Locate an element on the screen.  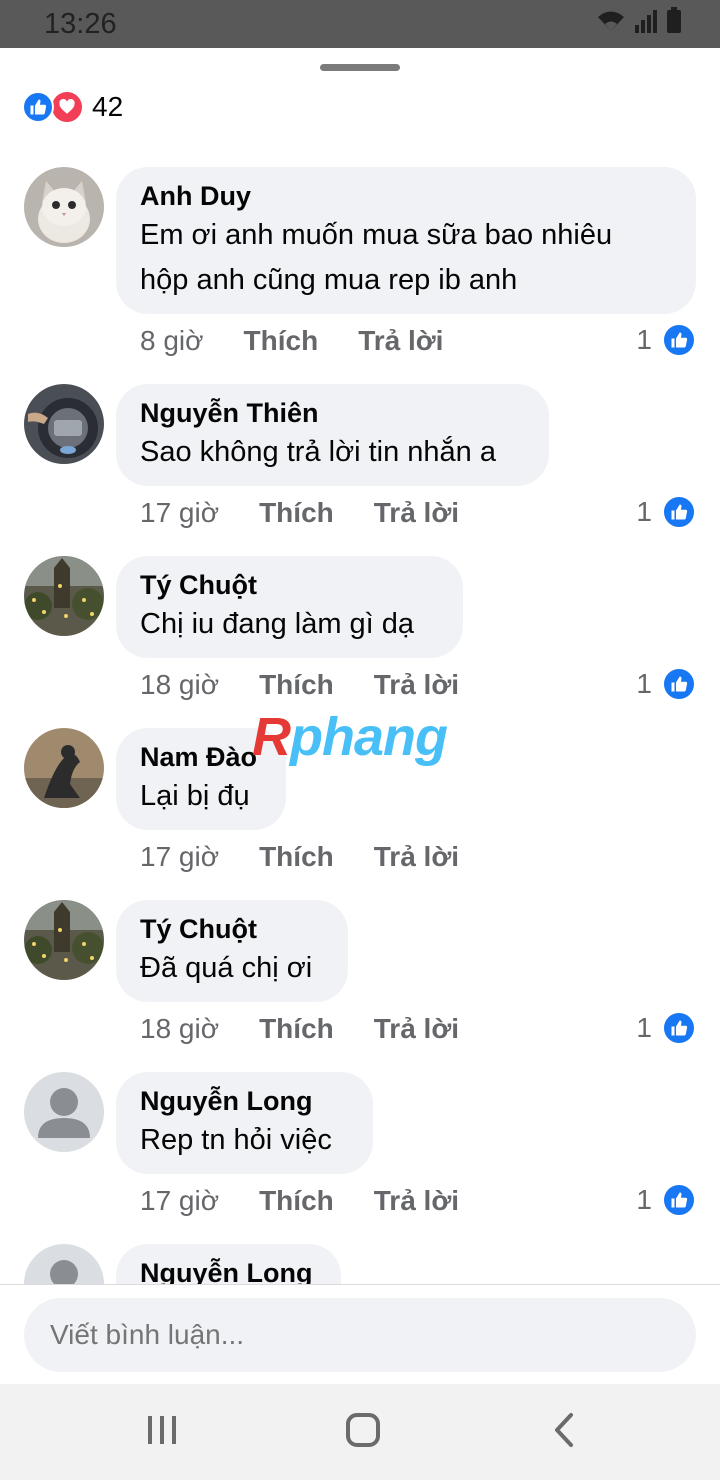
reactions-summary: 42 is located at coordinates (72, 107).